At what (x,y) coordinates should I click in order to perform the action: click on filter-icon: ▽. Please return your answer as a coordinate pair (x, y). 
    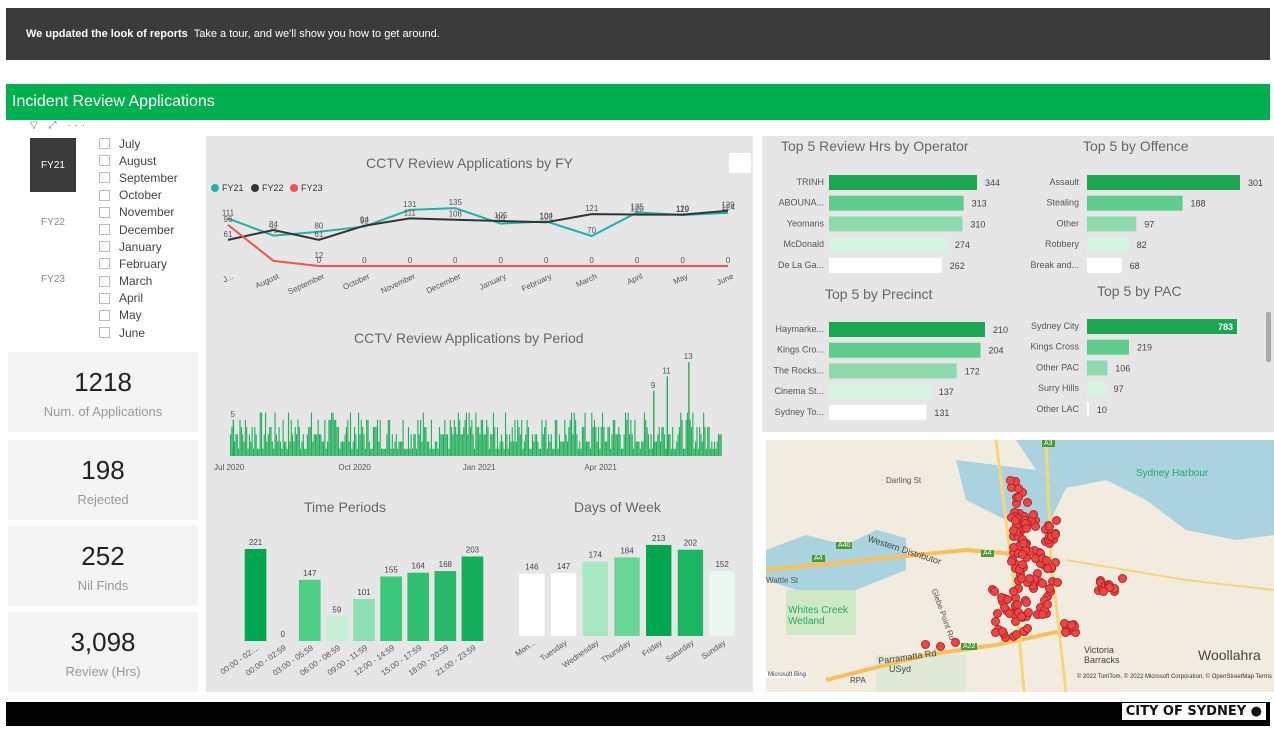
    Looking at the image, I should click on (36, 125).